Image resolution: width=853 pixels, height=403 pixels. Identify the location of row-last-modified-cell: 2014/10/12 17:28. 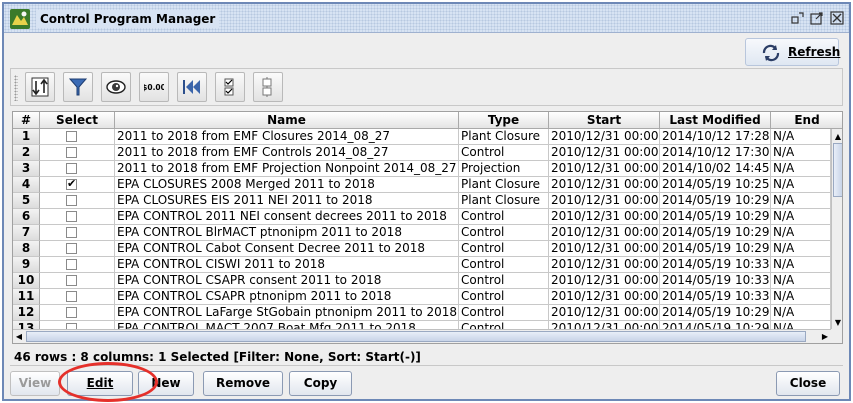
(715, 137).